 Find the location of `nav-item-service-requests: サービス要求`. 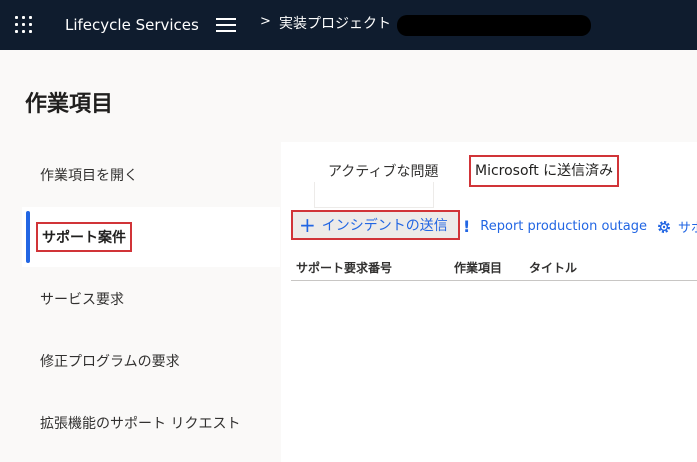

nav-item-service-requests: サービス要求 is located at coordinates (151, 299).